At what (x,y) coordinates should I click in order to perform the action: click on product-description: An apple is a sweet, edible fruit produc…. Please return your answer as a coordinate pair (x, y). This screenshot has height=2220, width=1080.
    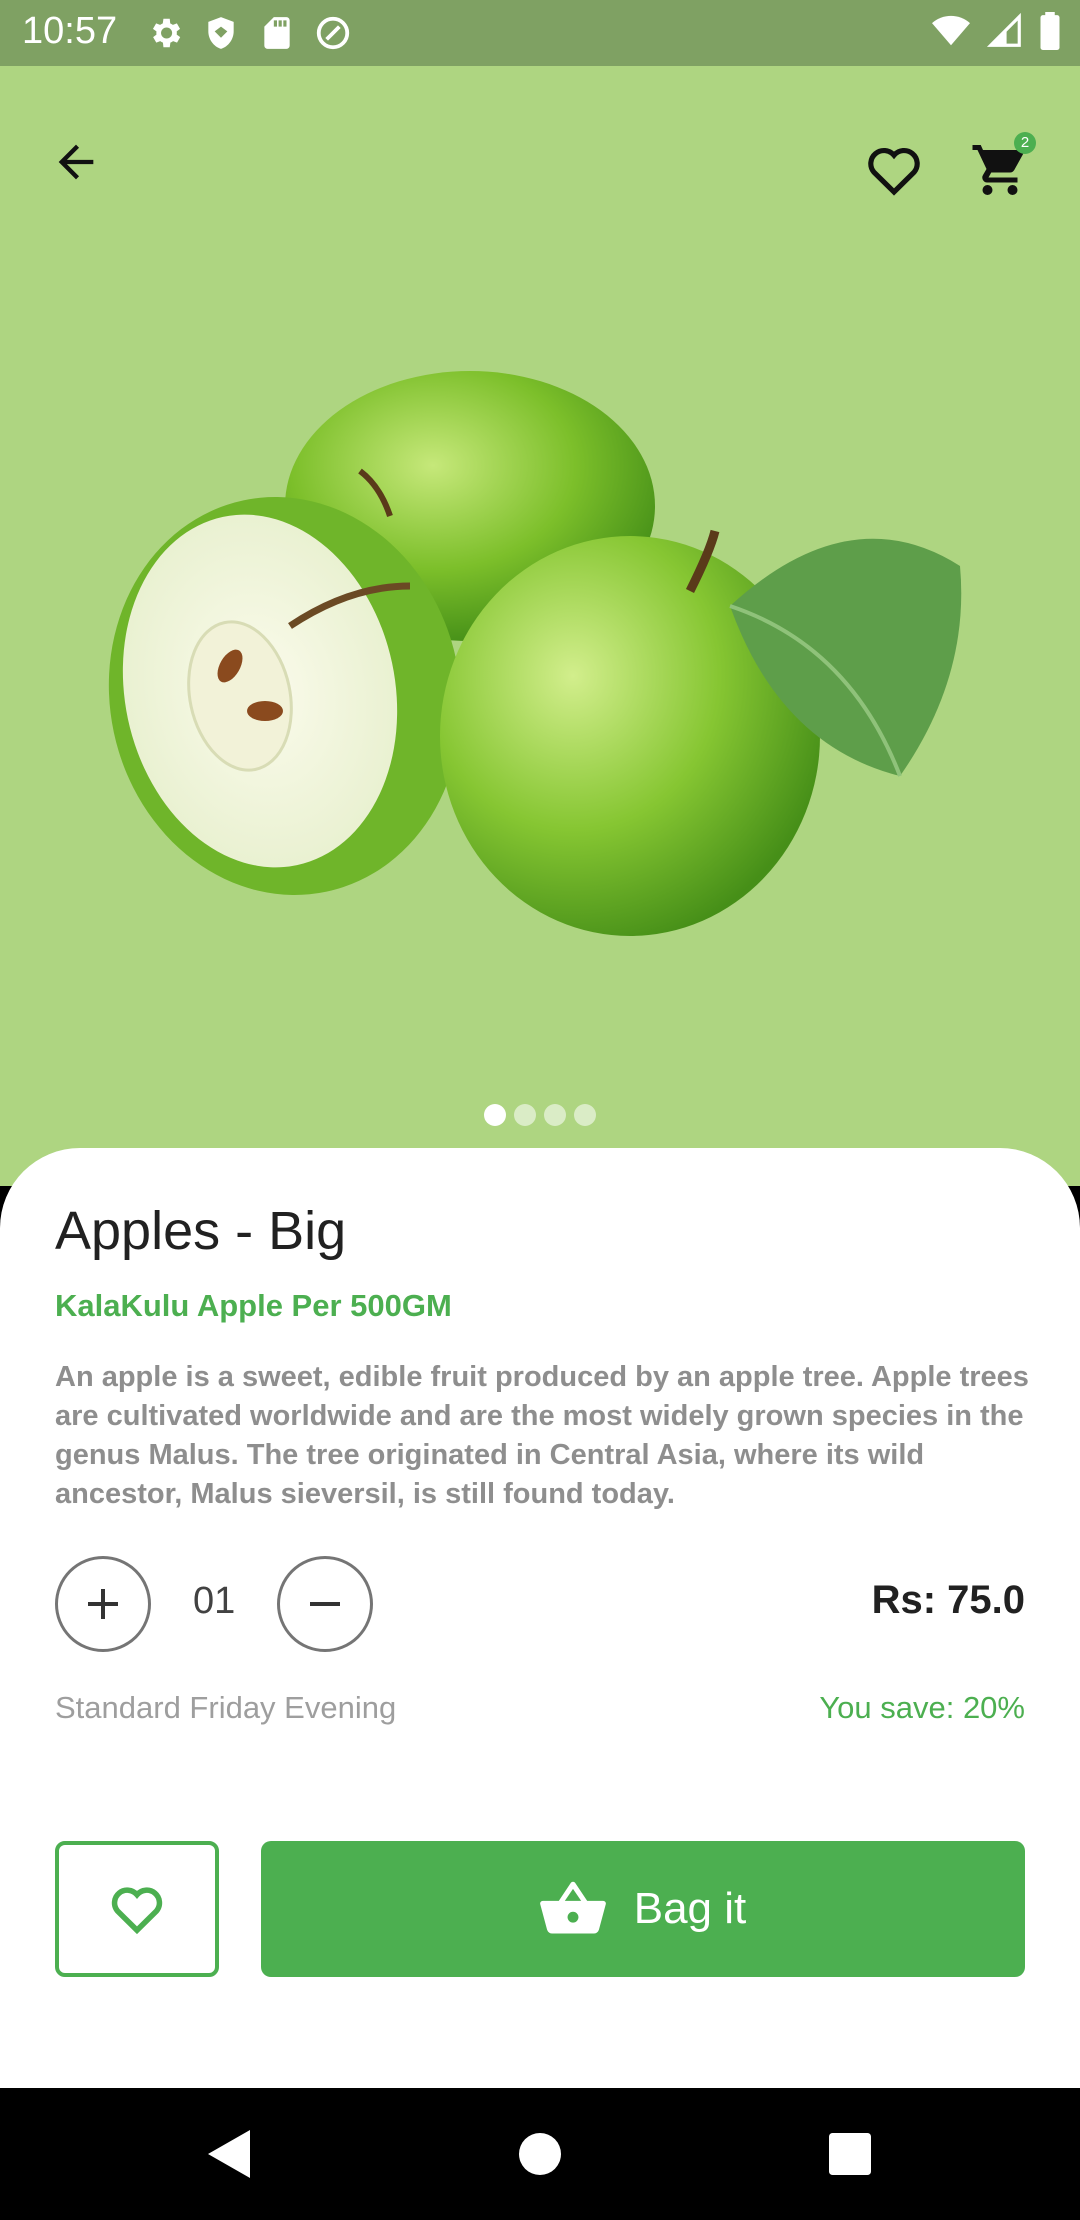
    Looking at the image, I should click on (542, 1435).